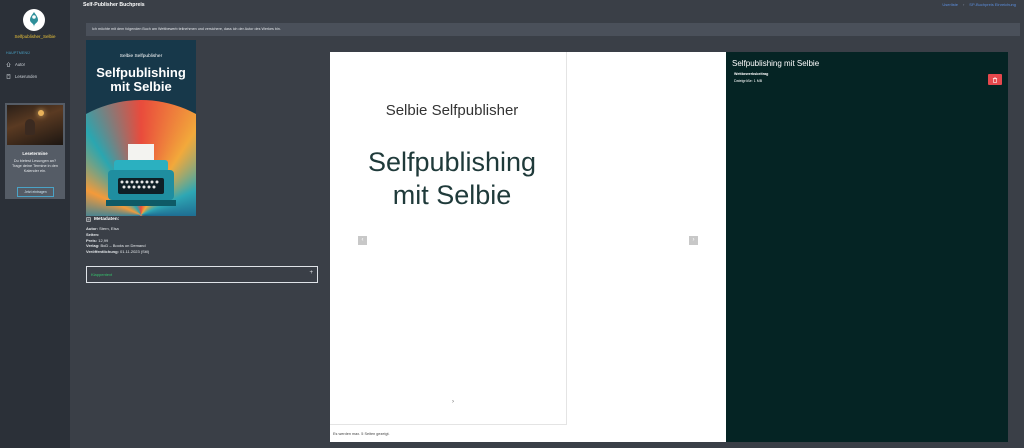  I want to click on sidebar-item-label: Autor, so click(20, 64).